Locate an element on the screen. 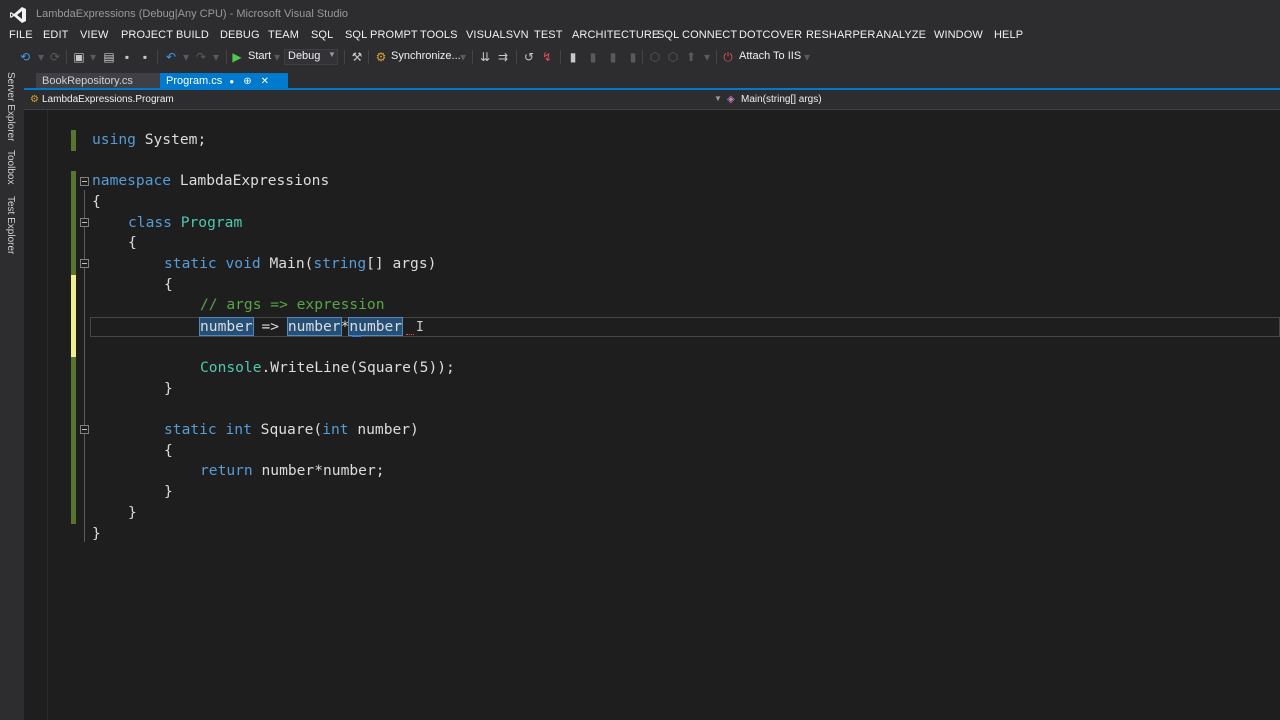 This screenshot has height=720, width=1280. code-text: System; is located at coordinates (171, 139).